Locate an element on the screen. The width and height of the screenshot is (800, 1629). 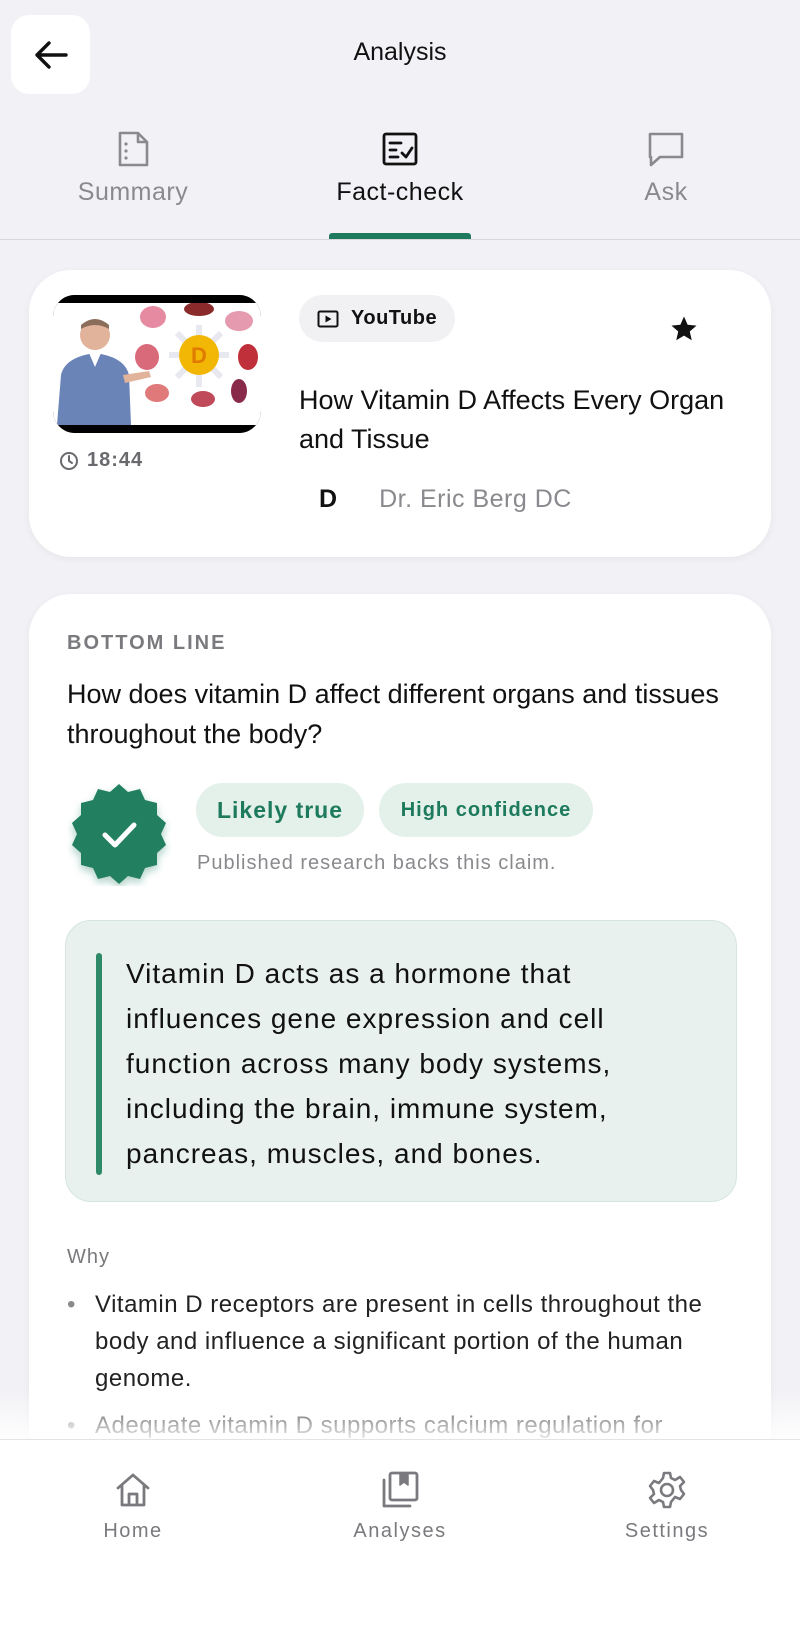
nav-settings-label: Settings is located at coordinates (667, 1531).